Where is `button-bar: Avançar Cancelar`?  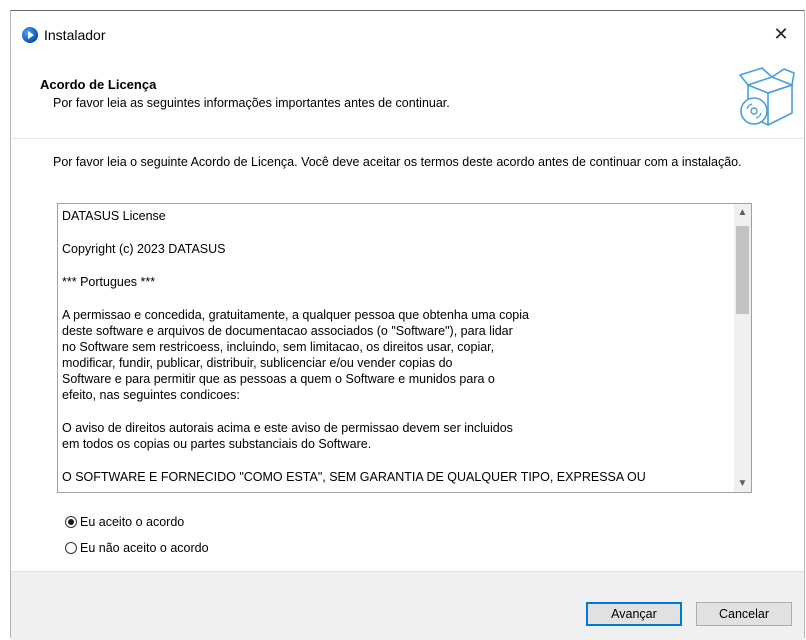 button-bar: Avançar Cancelar is located at coordinates (407, 605).